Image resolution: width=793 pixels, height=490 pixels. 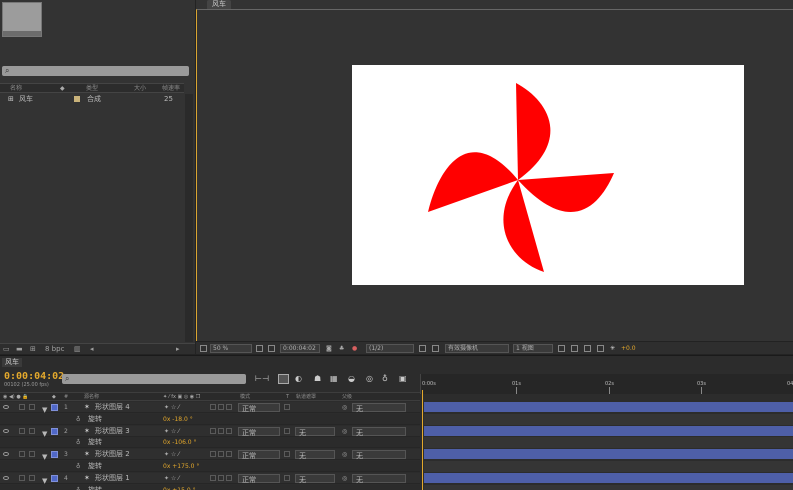 I want to click on comp-mini-flowchart-icon: ⊢⊣, so click(x=262, y=378).